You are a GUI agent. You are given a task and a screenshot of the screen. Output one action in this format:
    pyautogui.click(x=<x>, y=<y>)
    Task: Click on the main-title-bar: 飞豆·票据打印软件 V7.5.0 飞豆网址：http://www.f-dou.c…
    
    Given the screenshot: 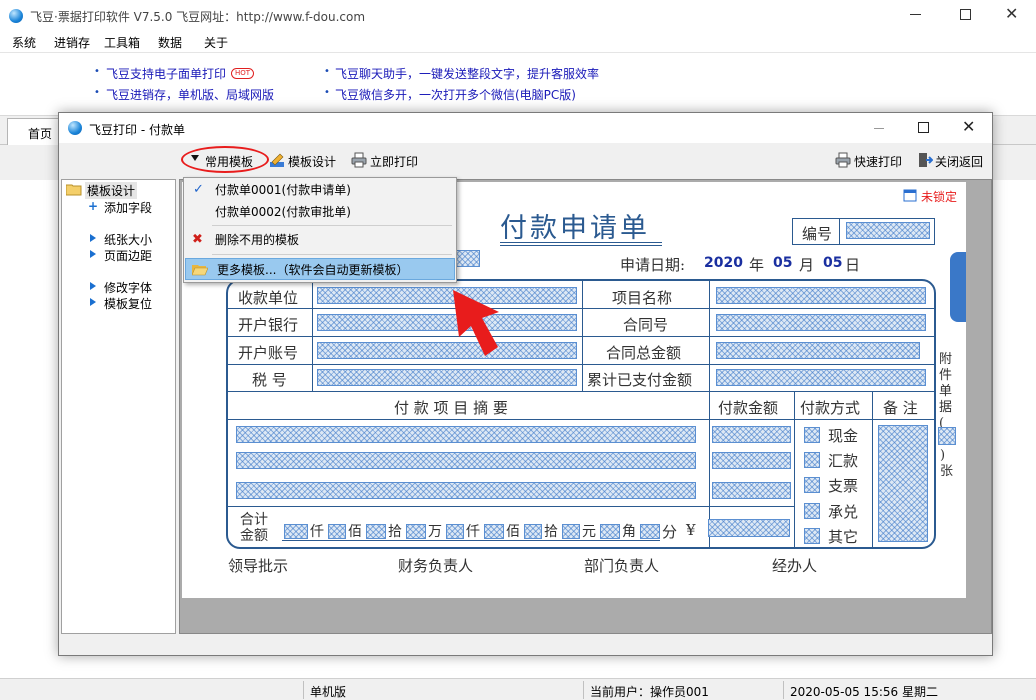 What is the action you would take?
    pyautogui.click(x=518, y=16)
    